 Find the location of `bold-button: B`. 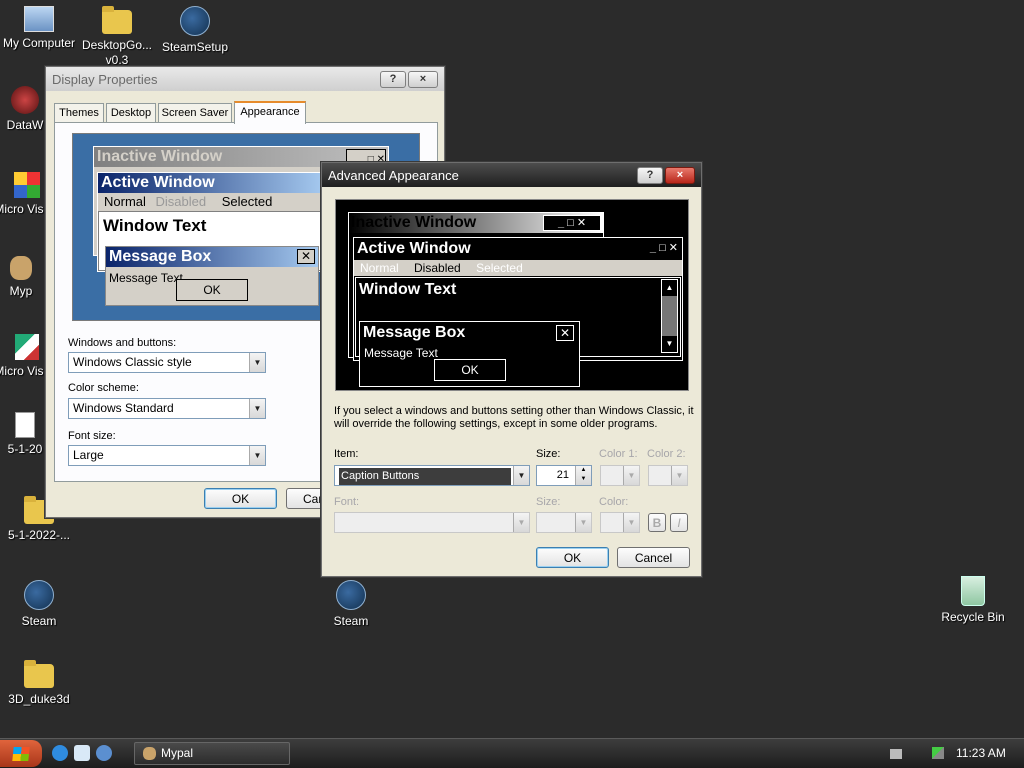

bold-button: B is located at coordinates (657, 522).